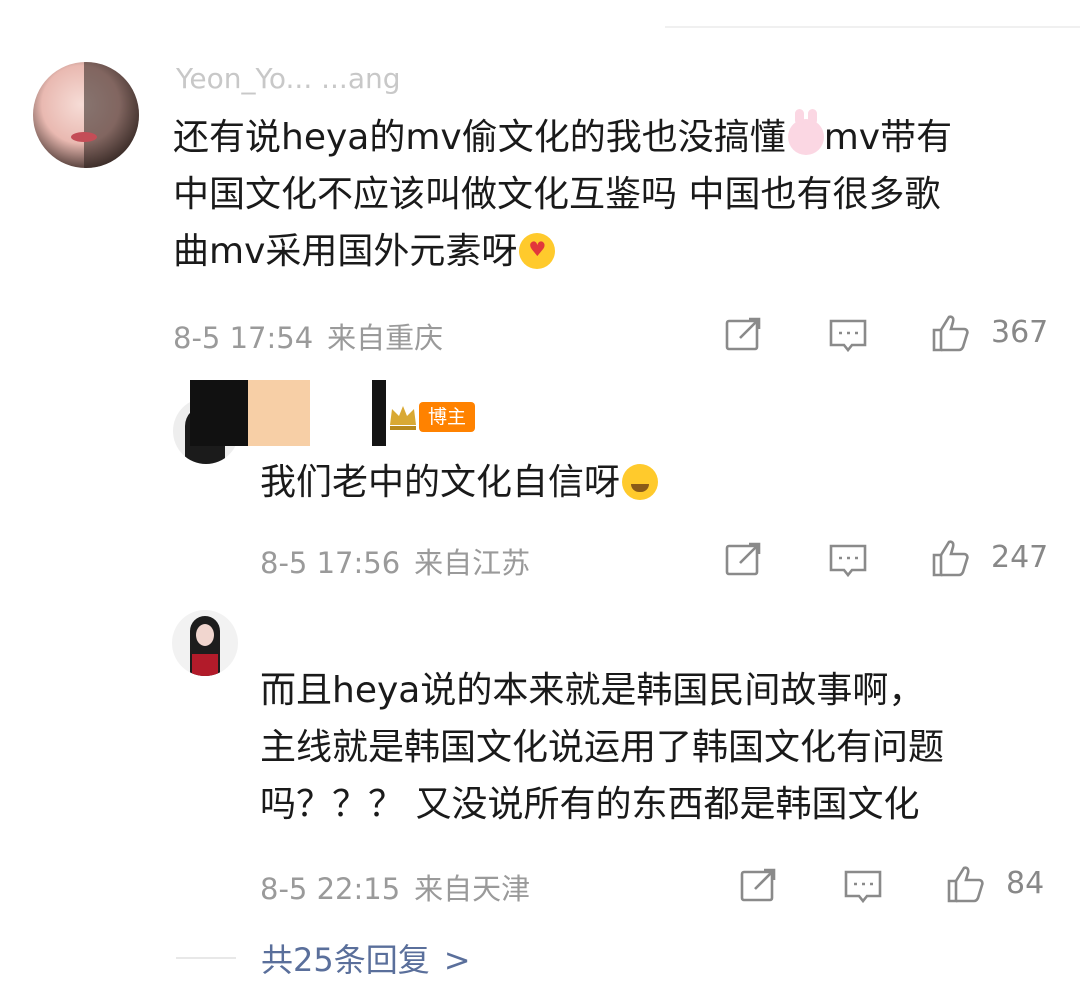 The image size is (1080, 1002). What do you see at coordinates (243, 338) in the screenshot?
I see `comment-date: 8-5 17:54` at bounding box center [243, 338].